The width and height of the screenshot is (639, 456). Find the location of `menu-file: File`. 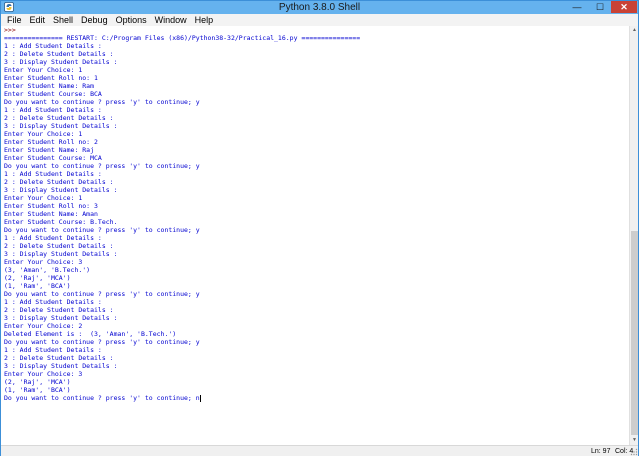

menu-file: File is located at coordinates (14, 20).